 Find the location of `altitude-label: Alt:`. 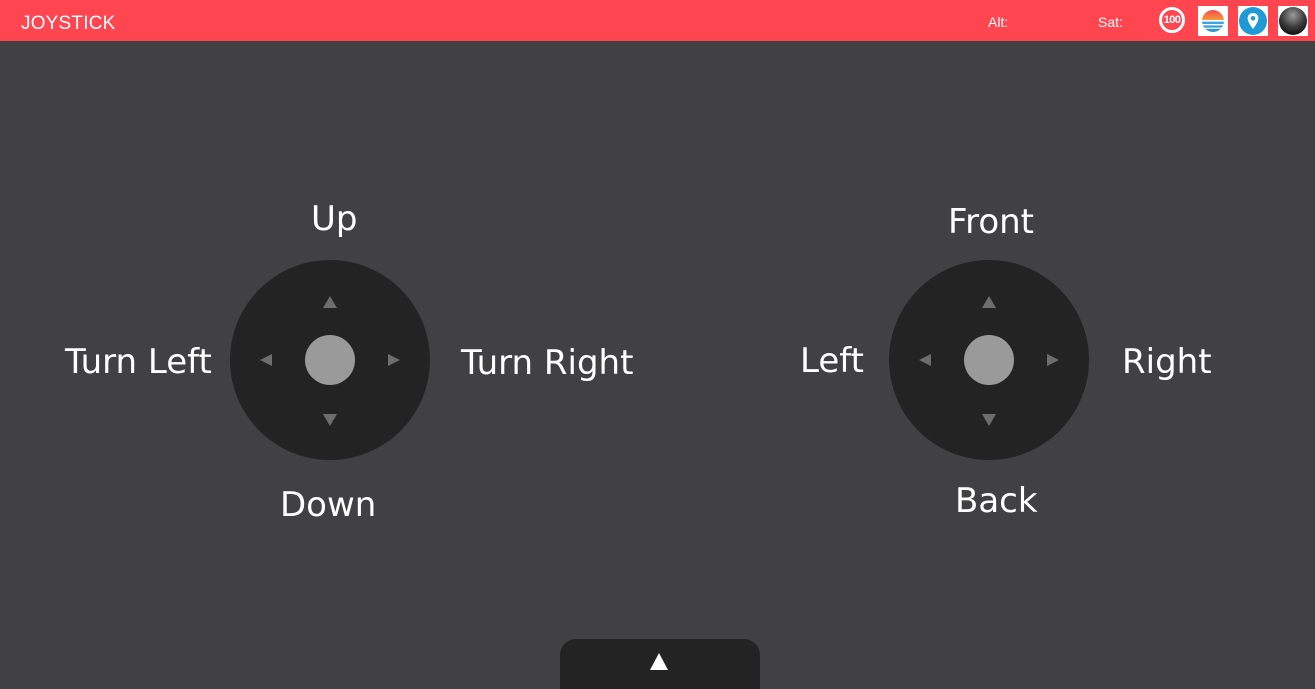

altitude-label: Alt: is located at coordinates (998, 22).